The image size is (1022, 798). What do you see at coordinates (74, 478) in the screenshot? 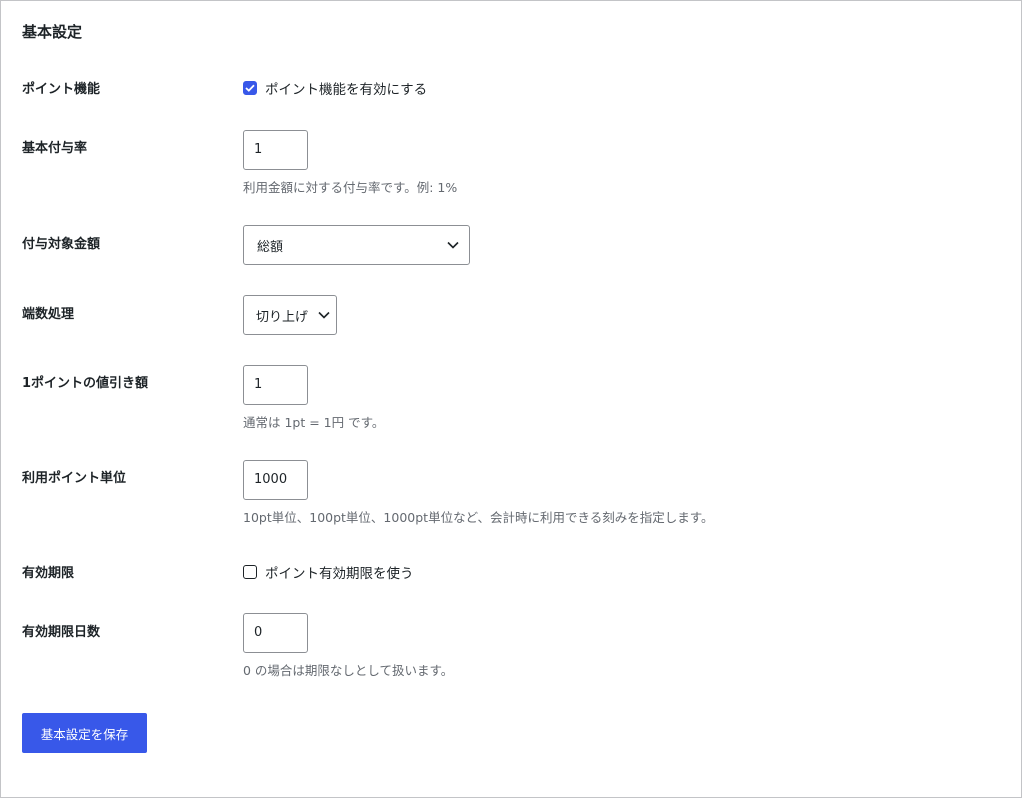
I see `usage-unit-label: 利用ポイント単位` at bounding box center [74, 478].